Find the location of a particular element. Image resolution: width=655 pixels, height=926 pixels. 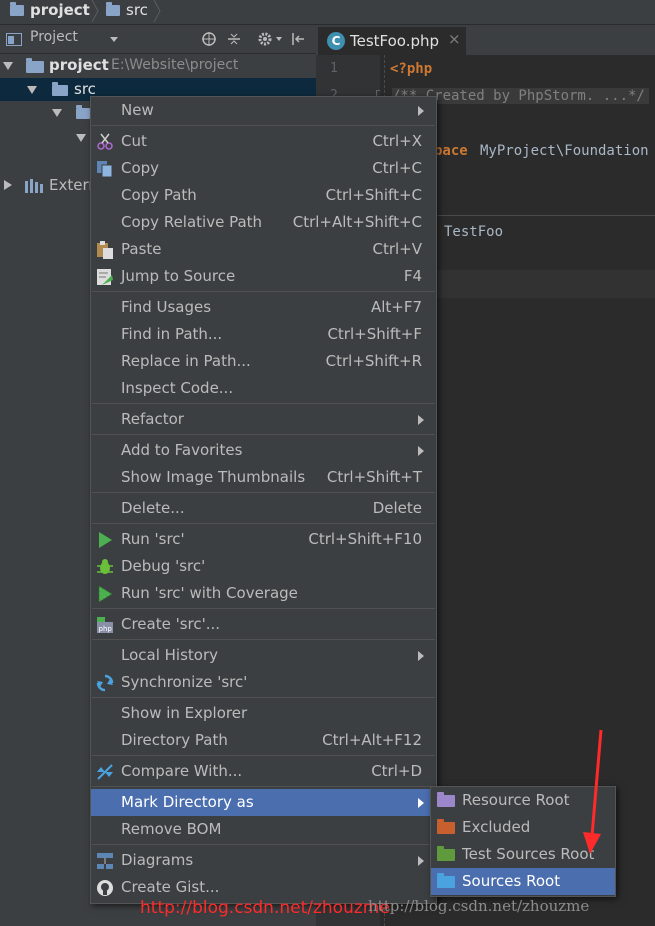

menu-item-jump-to-source: Jump to Source F4 is located at coordinates (263, 276).